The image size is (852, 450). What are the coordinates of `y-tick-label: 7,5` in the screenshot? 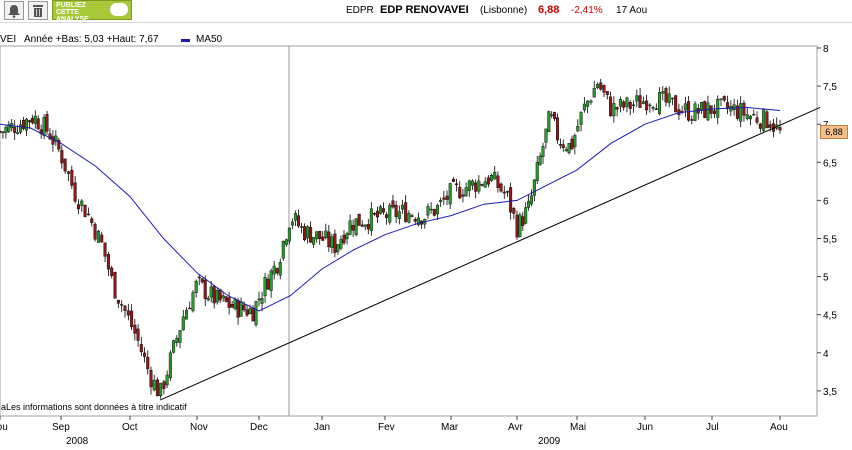 It's located at (830, 87).